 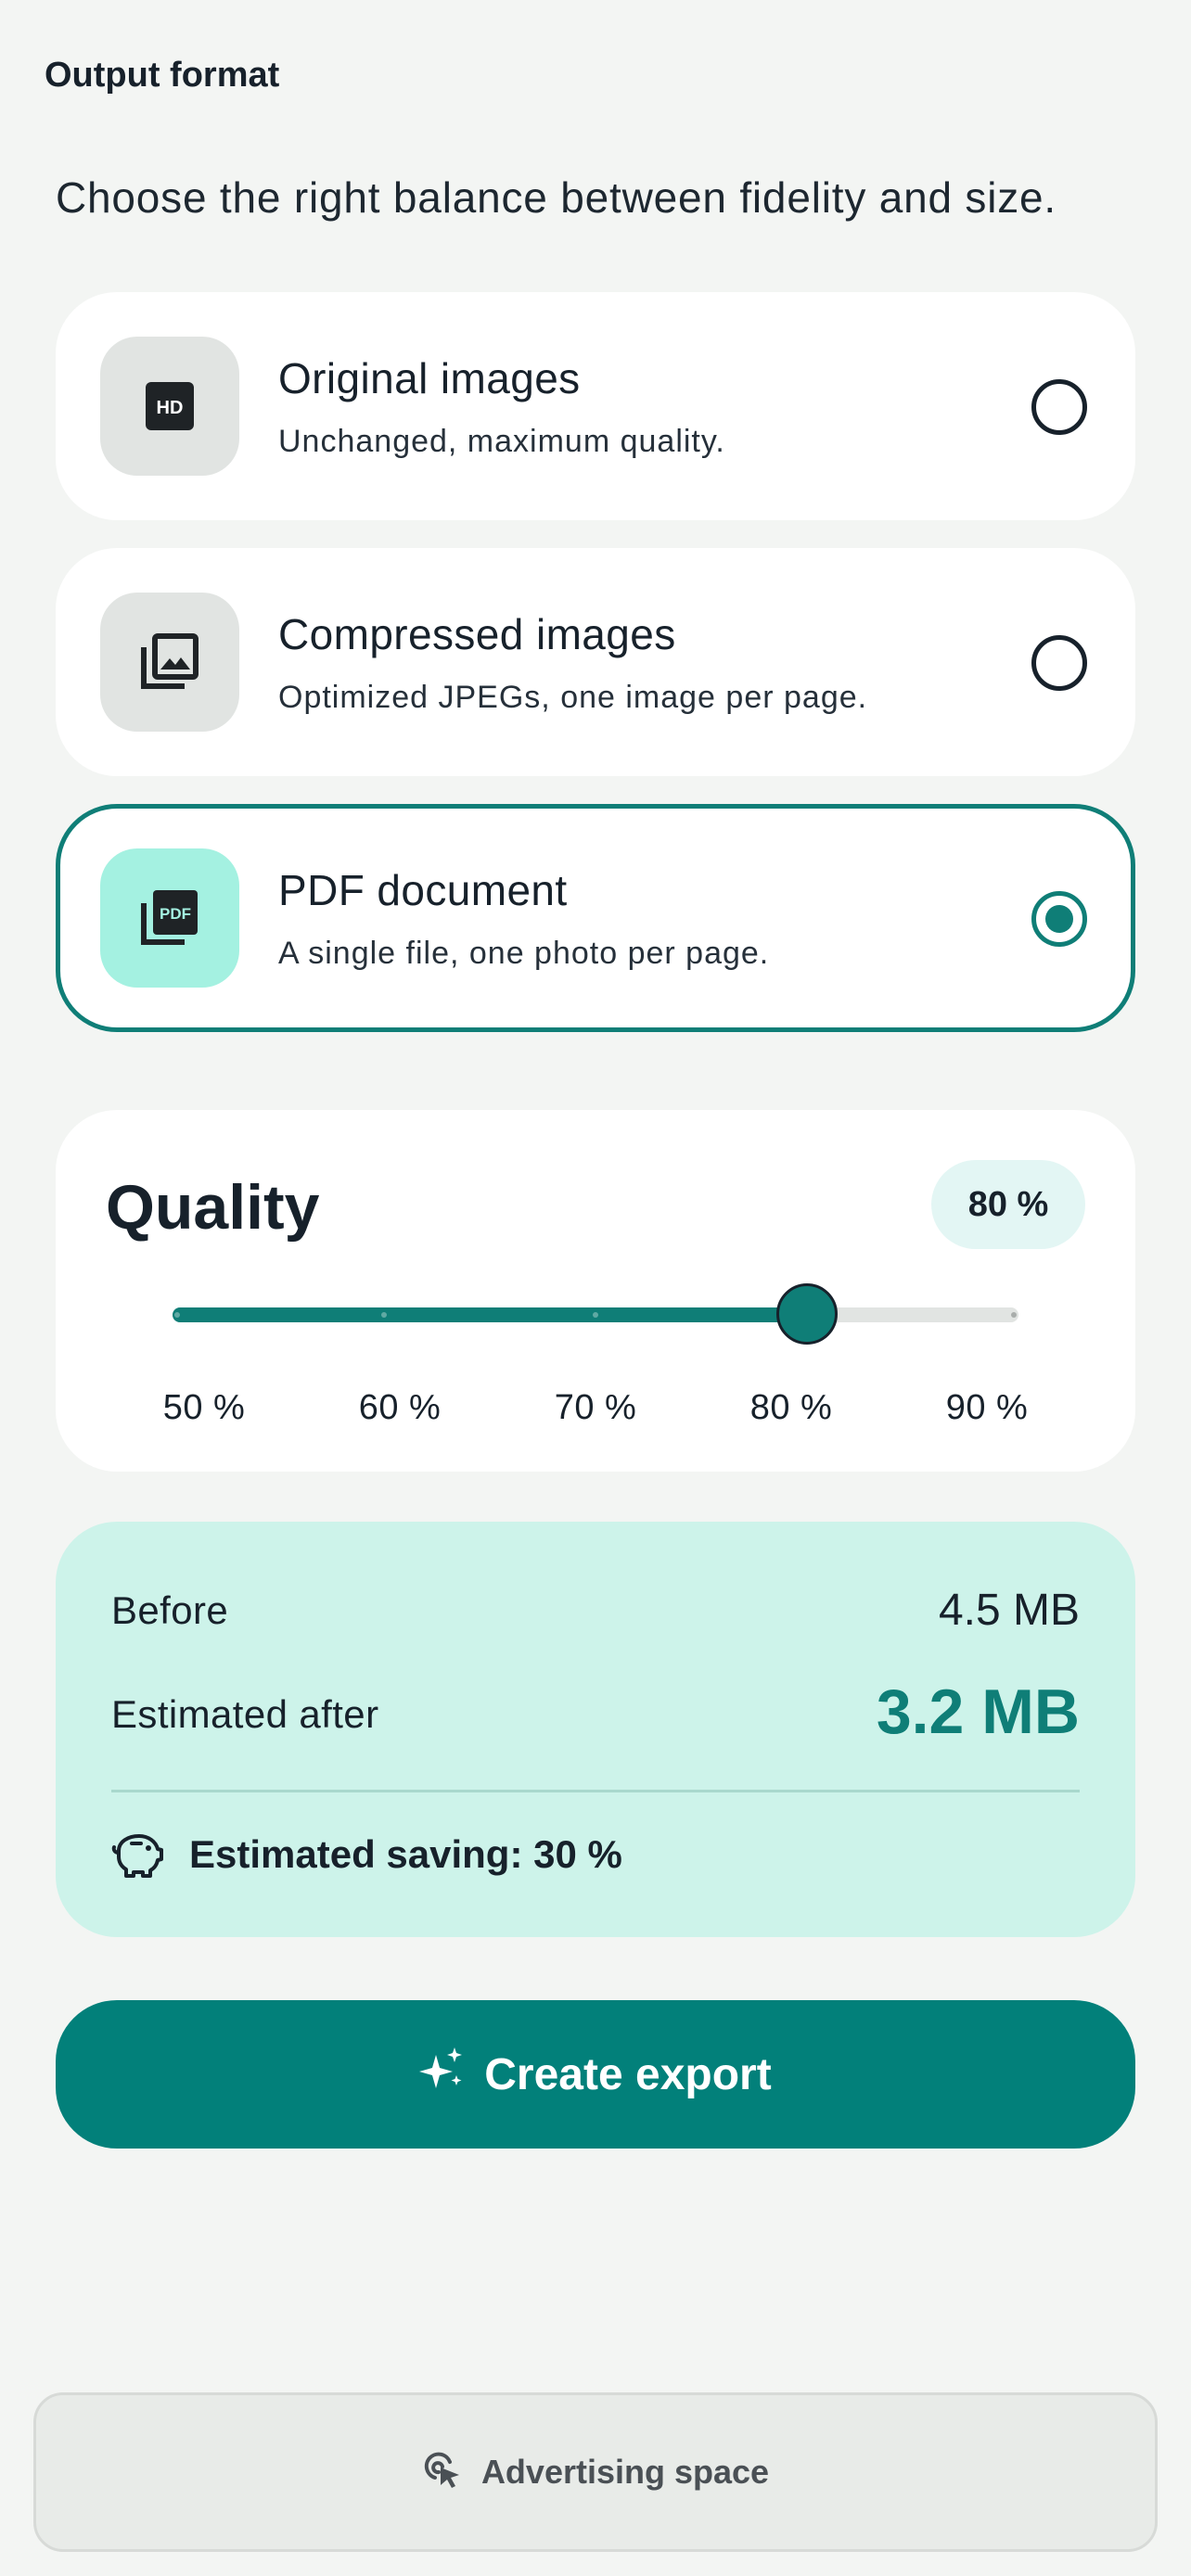 What do you see at coordinates (524, 953) in the screenshot?
I see `option-description: A single file, one photo per page.` at bounding box center [524, 953].